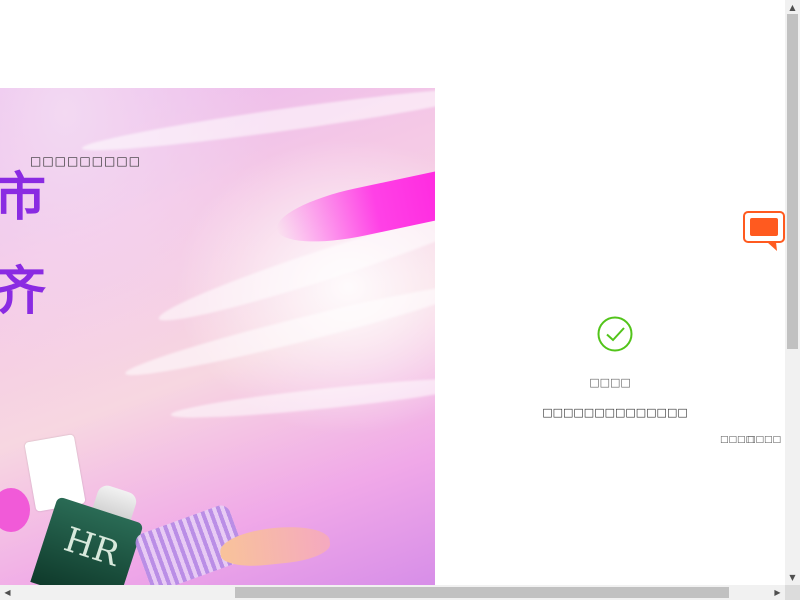 This screenshot has height=600, width=800. What do you see at coordinates (610, 382) in the screenshot?
I see `status-label: □□□□` at bounding box center [610, 382].